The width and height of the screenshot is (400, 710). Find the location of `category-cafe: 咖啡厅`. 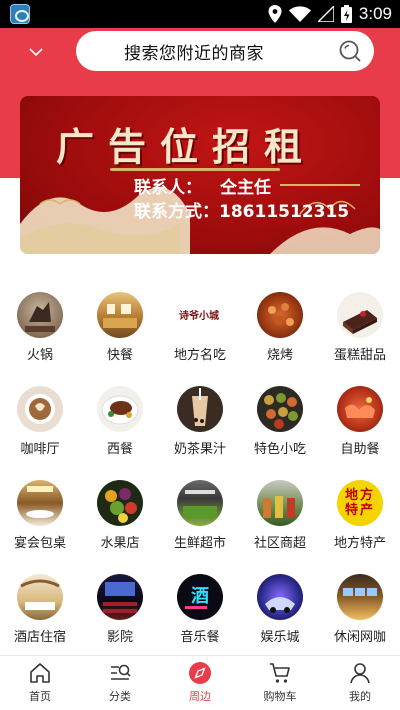

category-cafe: 咖啡厅 is located at coordinates (40, 419).